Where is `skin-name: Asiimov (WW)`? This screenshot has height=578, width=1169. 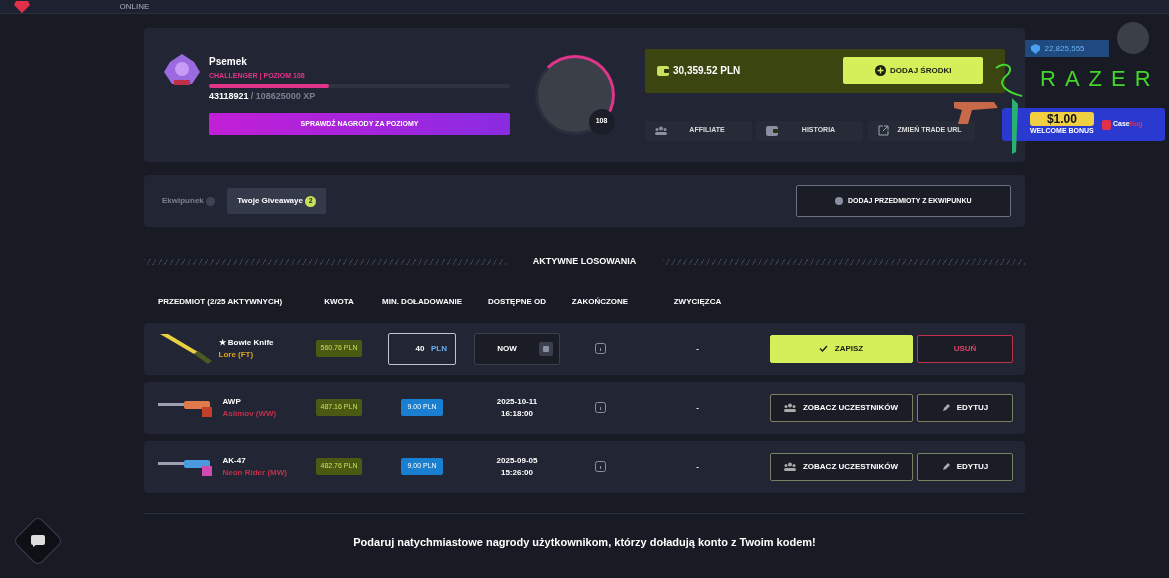 skin-name: Asiimov (WW) is located at coordinates (249, 413).